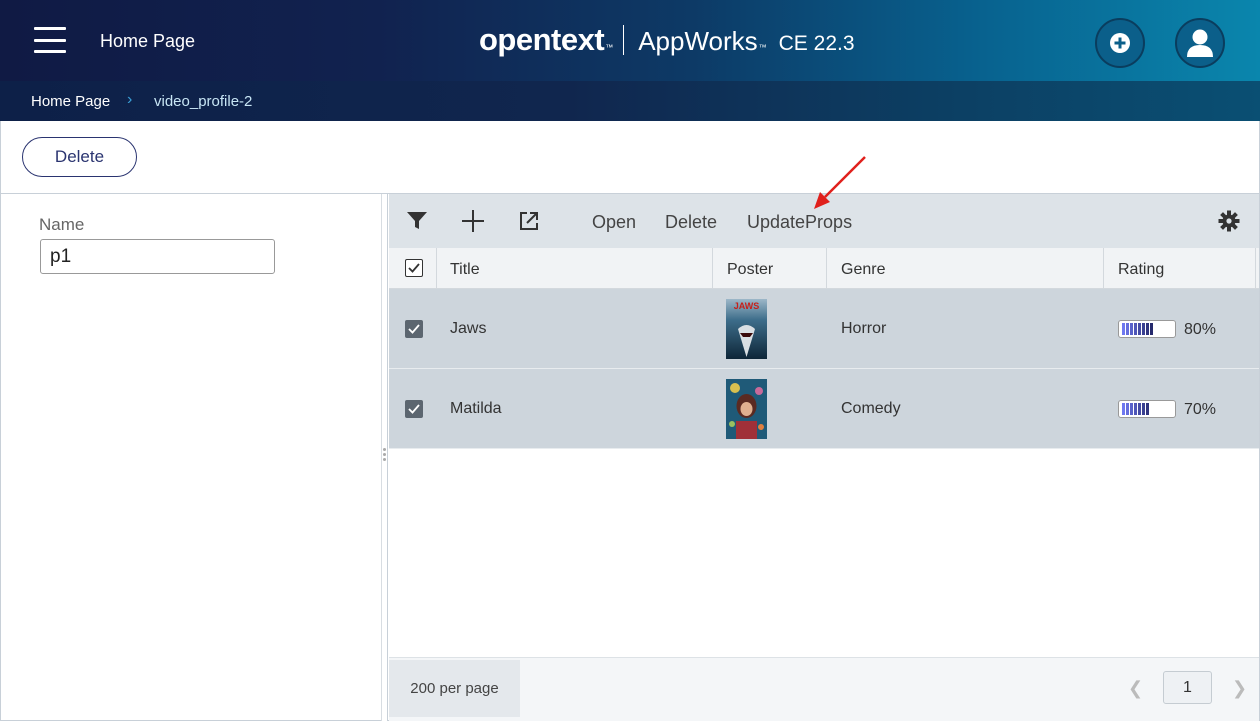  What do you see at coordinates (747, 306) in the screenshot?
I see `svg-text: JAWS` at bounding box center [747, 306].